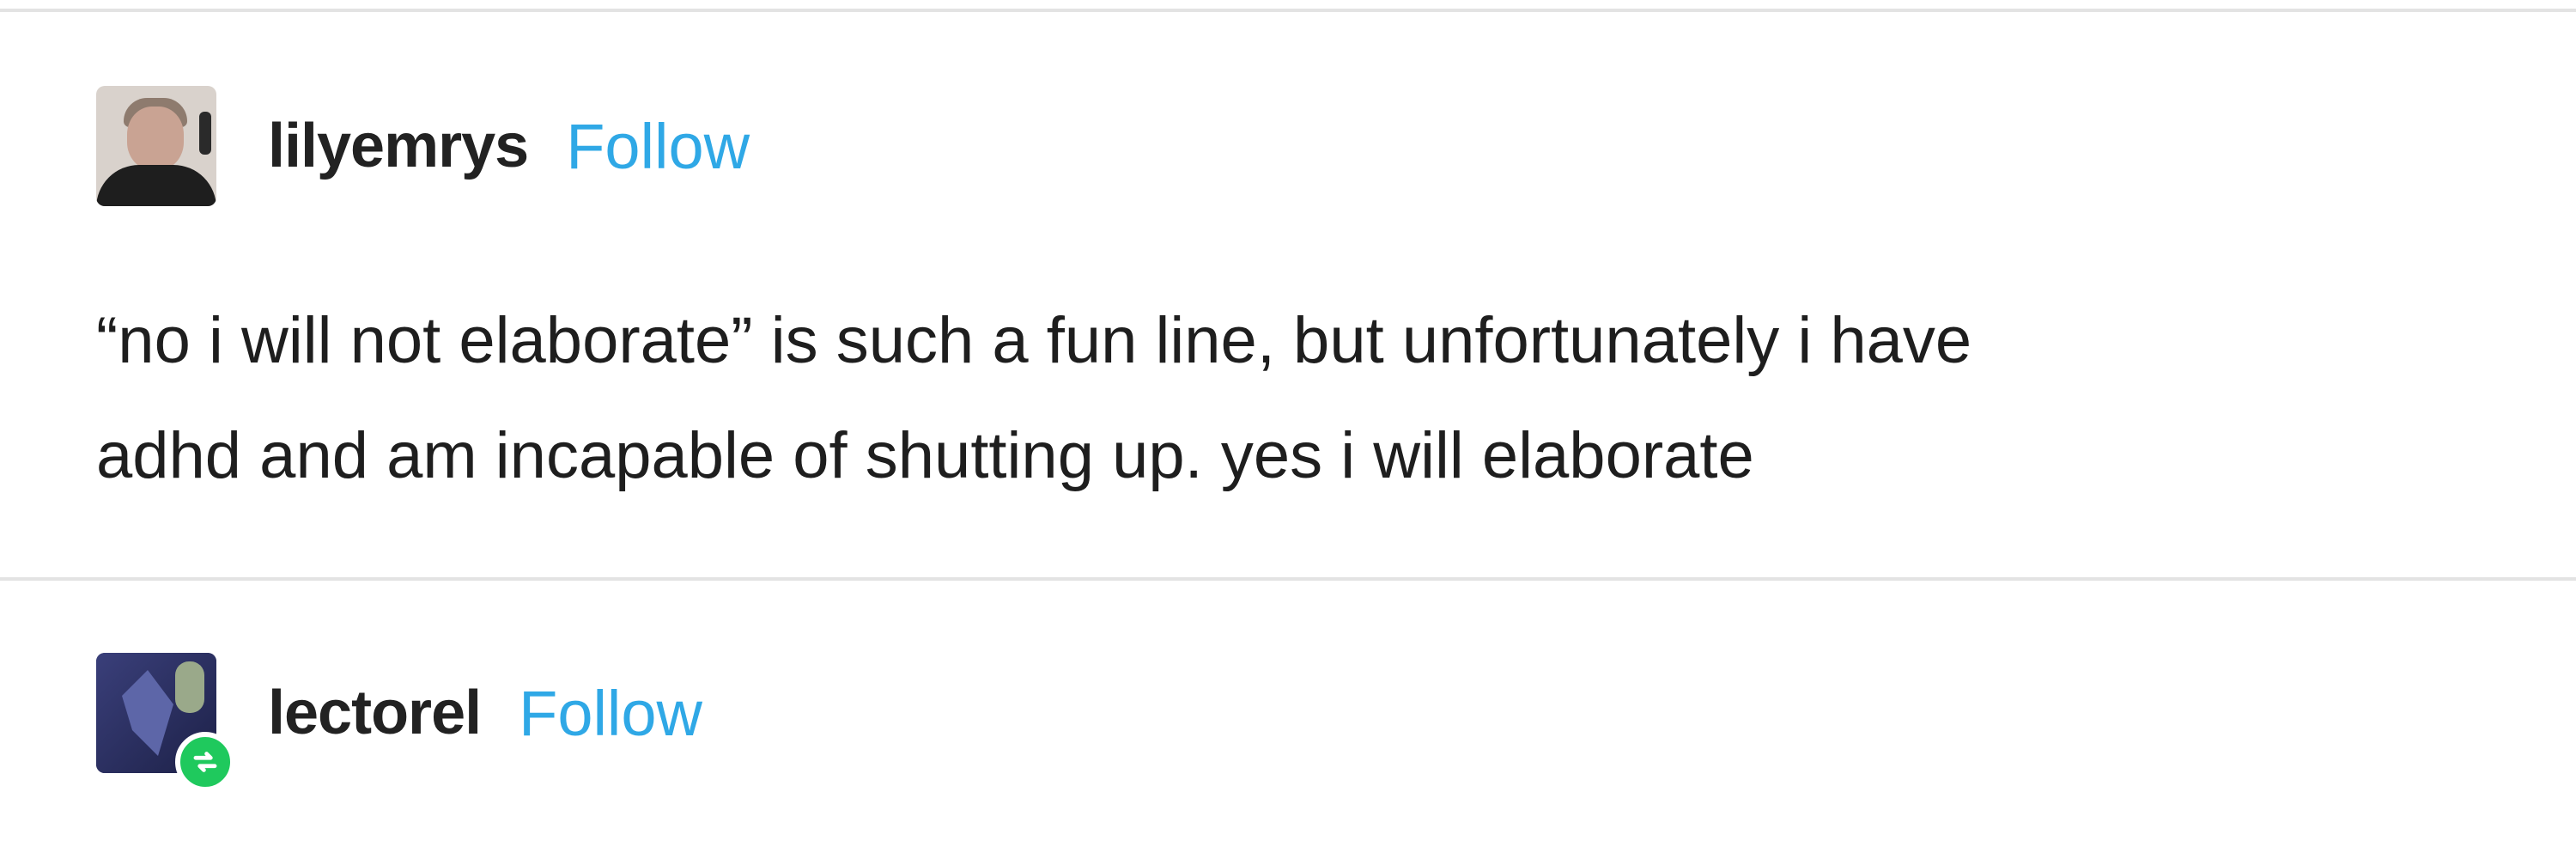 The height and width of the screenshot is (859, 2576). What do you see at coordinates (1288, 10) in the screenshot?
I see `top-divider` at bounding box center [1288, 10].